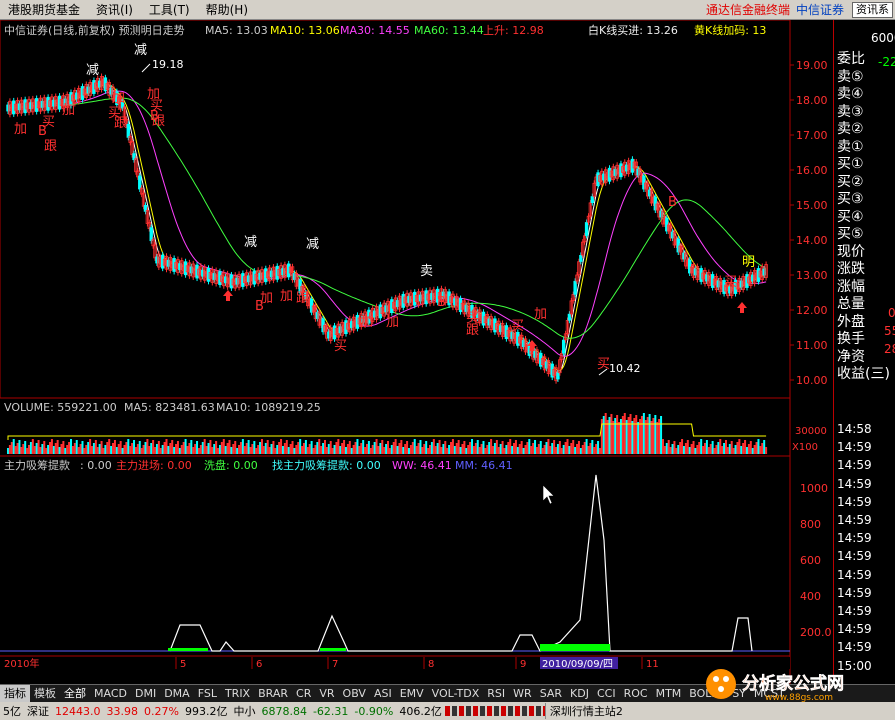 The height and width of the screenshot is (720, 895). I want to click on high-price-label: 19.18, so click(168, 64).